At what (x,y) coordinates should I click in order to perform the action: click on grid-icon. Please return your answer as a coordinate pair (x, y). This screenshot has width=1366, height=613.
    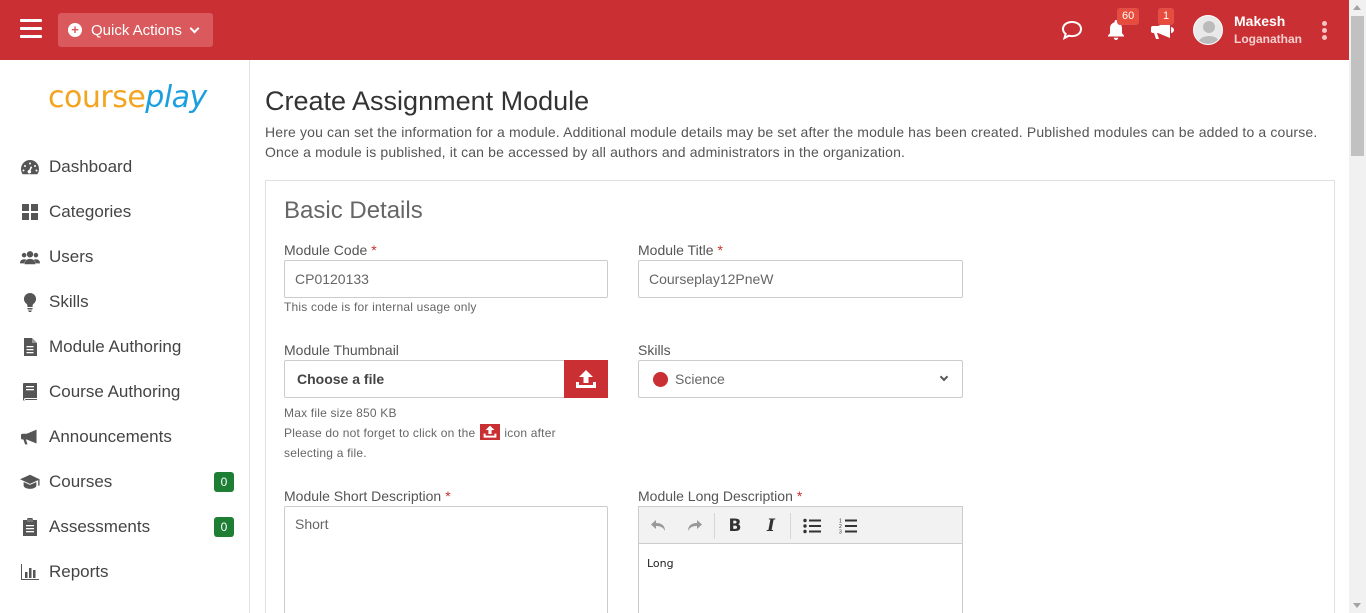
    Looking at the image, I should click on (30, 212).